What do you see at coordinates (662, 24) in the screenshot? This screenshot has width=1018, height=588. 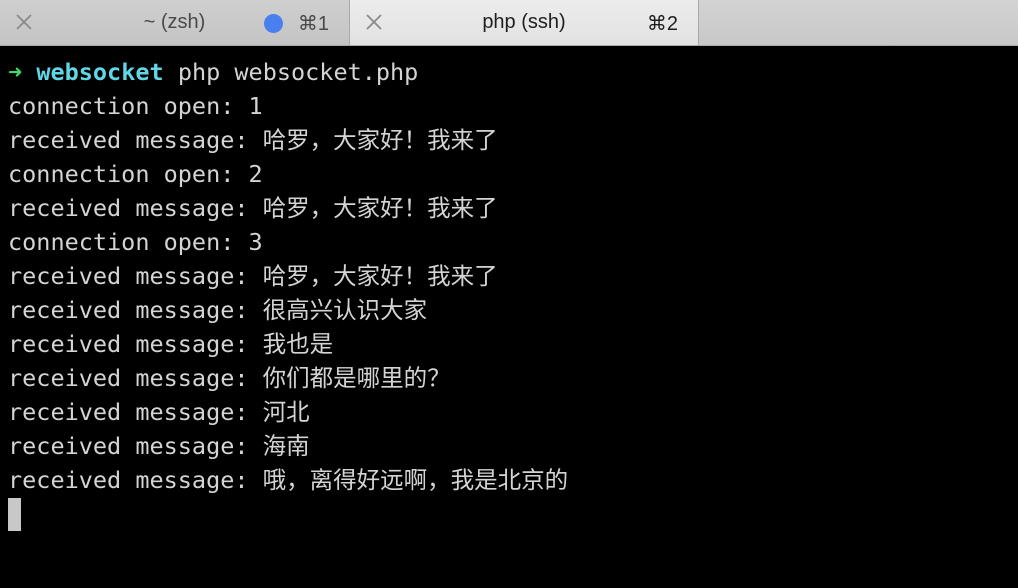 I see `tab-shortcut: ⌘2` at bounding box center [662, 24].